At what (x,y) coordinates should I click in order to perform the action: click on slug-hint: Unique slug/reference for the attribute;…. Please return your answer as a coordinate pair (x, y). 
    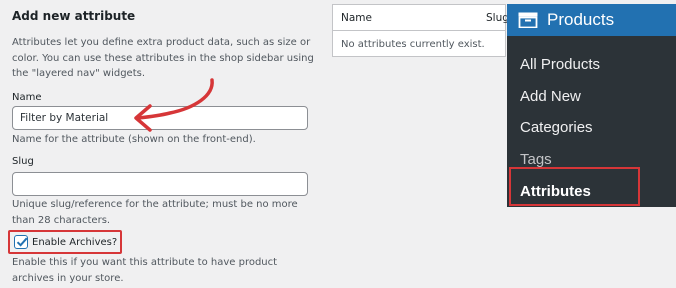
    Looking at the image, I should click on (155, 212).